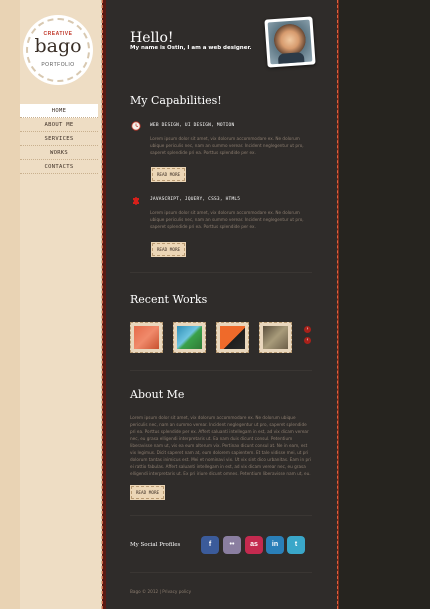  I want to click on nav-item-contacts: CONTACTS, so click(59, 167).